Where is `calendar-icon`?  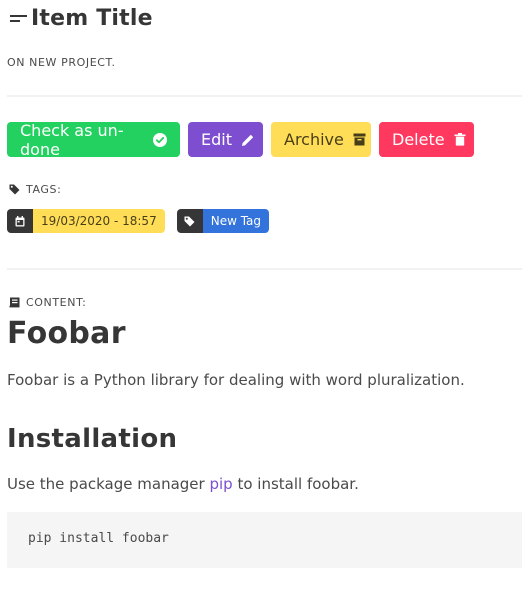 calendar-icon is located at coordinates (20, 221).